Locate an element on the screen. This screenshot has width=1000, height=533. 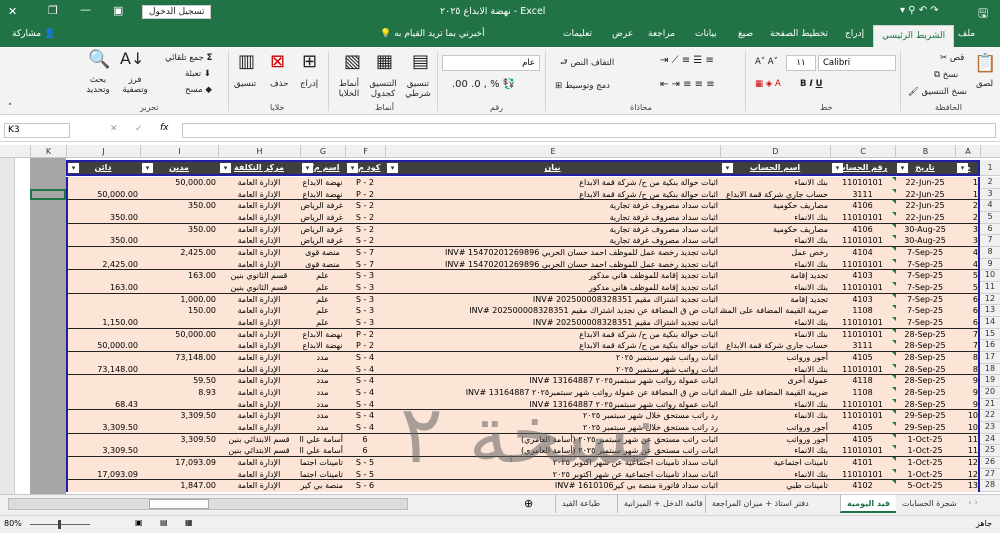
save-icon: 🖫 is located at coordinates (983, 14).